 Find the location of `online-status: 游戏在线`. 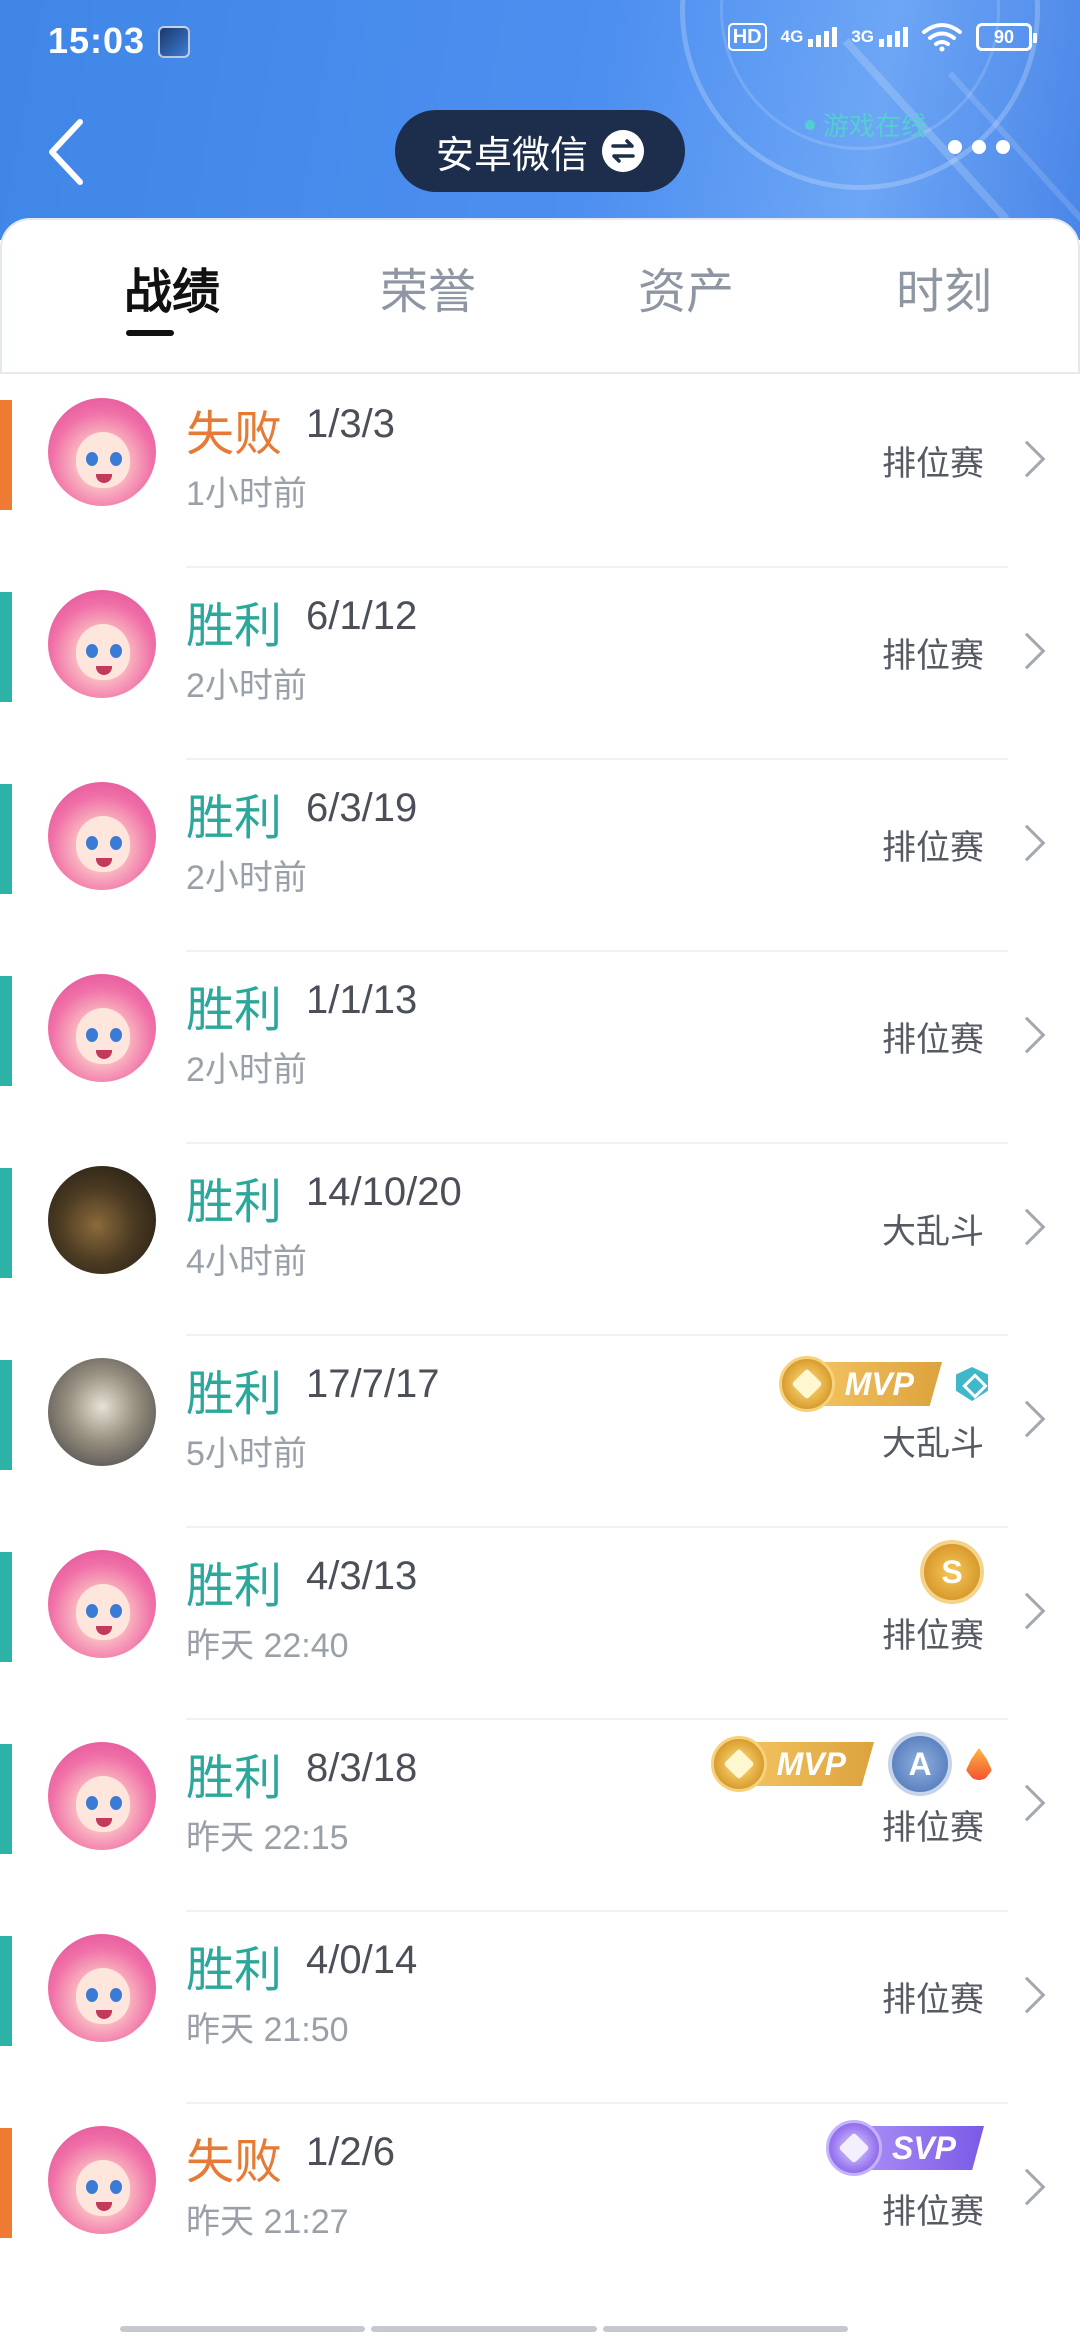

online-status: 游戏在线 is located at coordinates (866, 124).